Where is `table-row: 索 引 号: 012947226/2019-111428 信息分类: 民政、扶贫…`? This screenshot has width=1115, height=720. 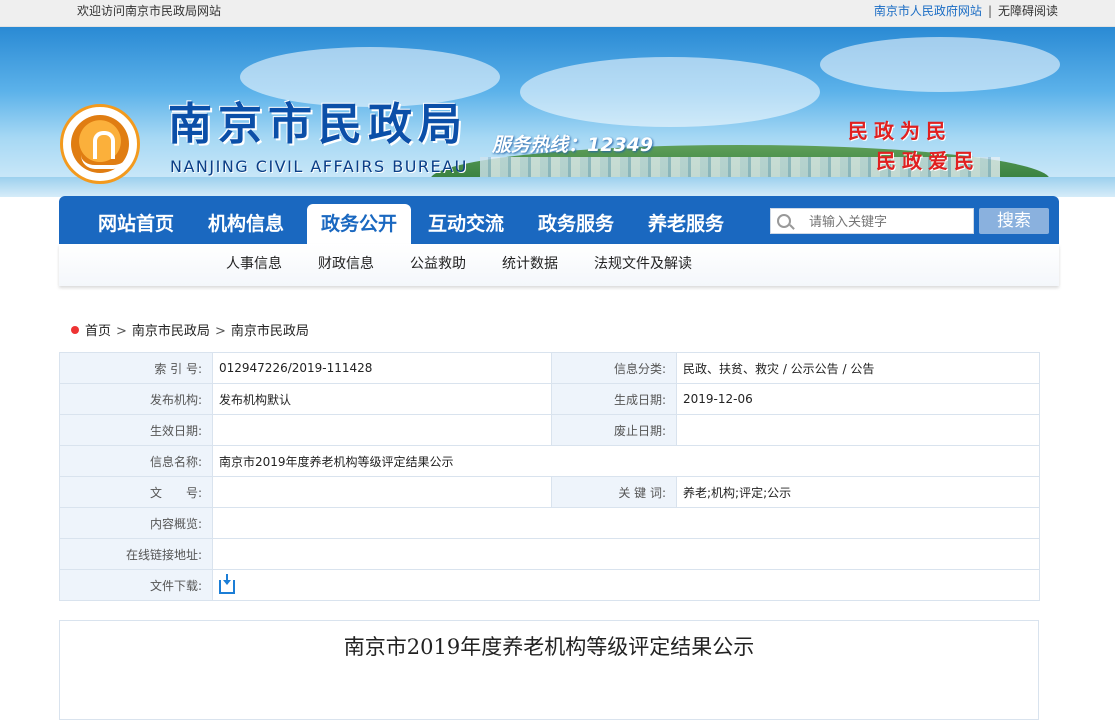
table-row: 索 引 号: 012947226/2019-111428 信息分类: 民政、扶贫… is located at coordinates (549, 368).